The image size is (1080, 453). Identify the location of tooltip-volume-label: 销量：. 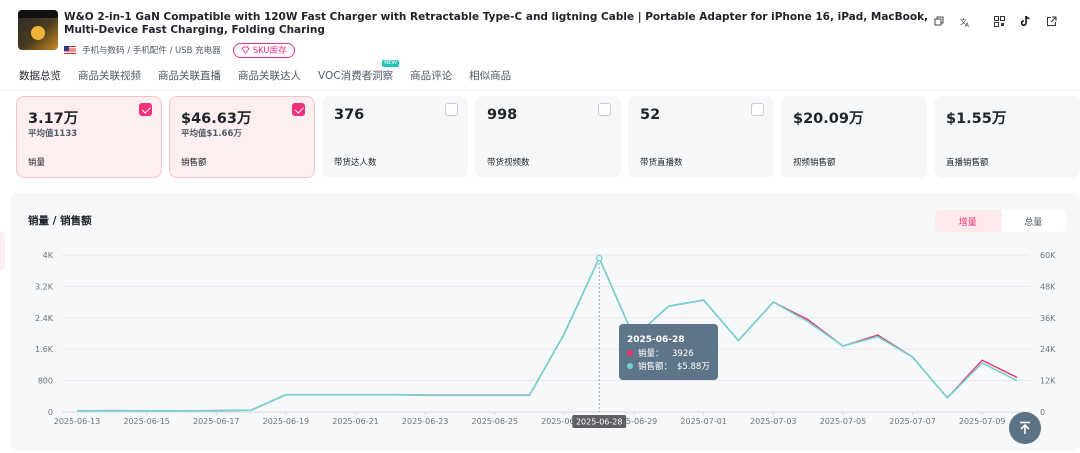
(651, 353).